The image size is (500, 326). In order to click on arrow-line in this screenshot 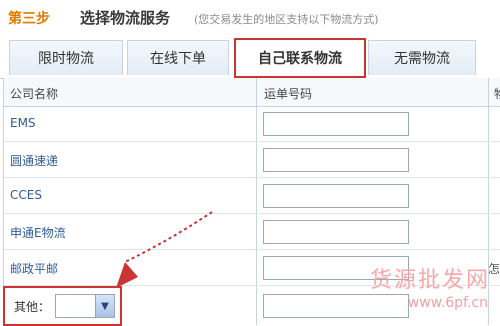, I will do `click(168, 237)`.